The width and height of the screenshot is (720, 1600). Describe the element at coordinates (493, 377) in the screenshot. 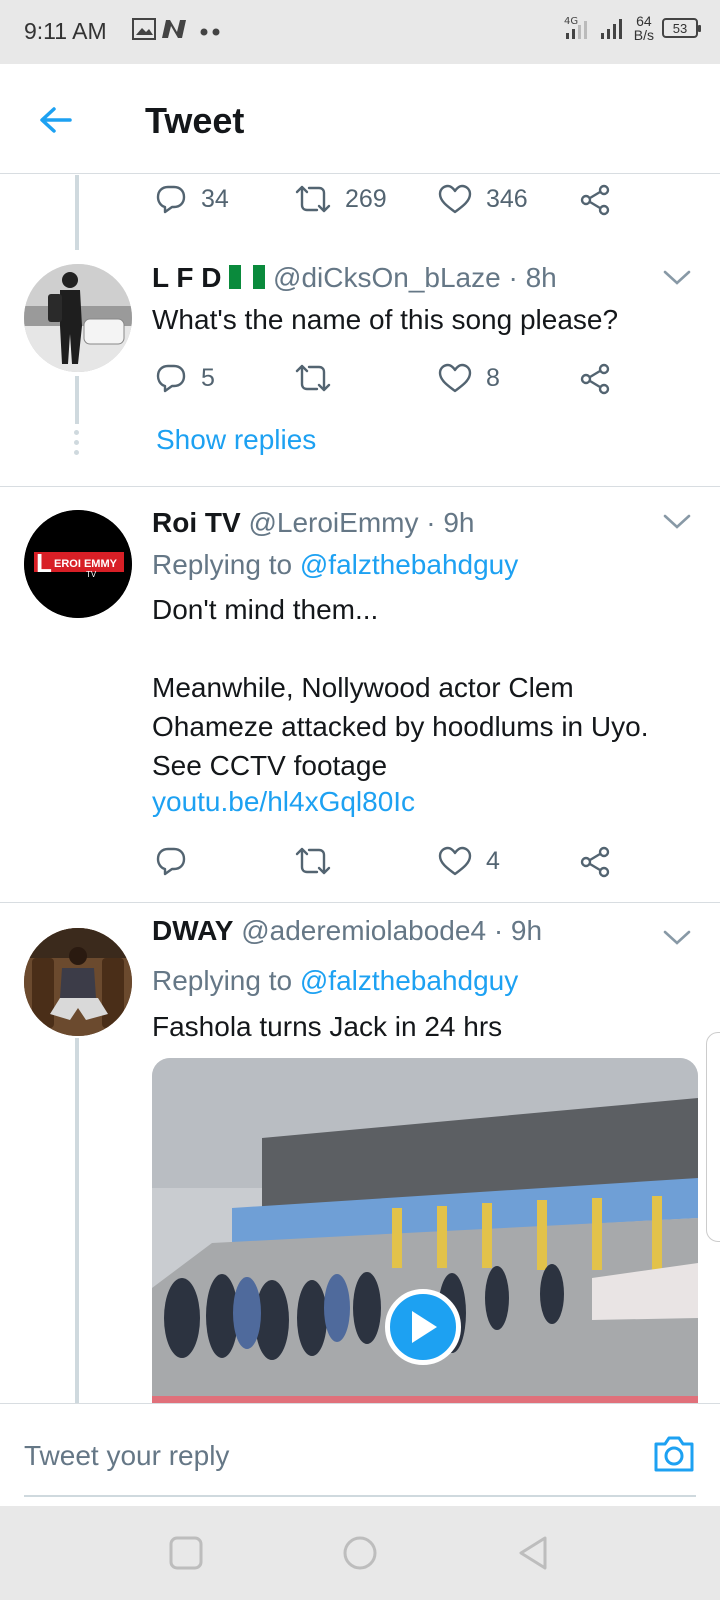

I see `like-count: 8` at that location.